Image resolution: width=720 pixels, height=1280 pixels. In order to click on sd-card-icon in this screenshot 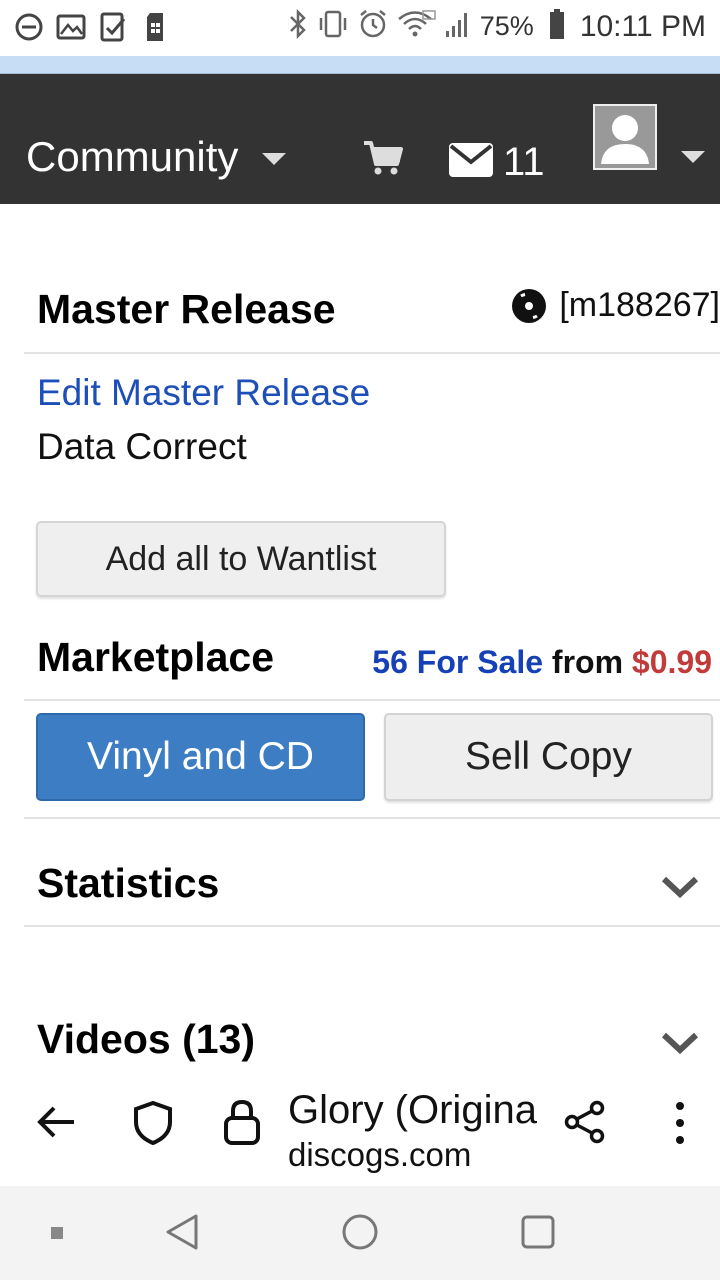, I will do `click(155, 27)`.